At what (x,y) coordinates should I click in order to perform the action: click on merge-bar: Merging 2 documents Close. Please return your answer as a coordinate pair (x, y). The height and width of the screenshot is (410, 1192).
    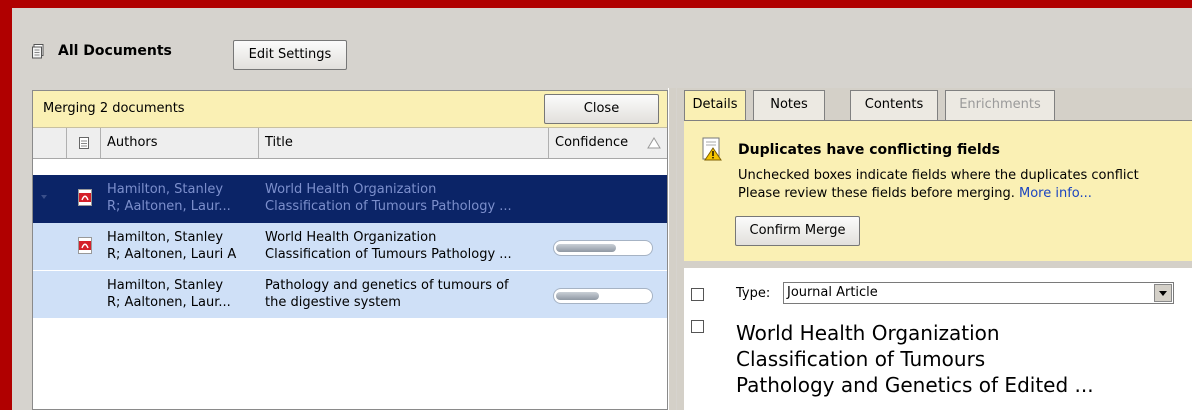
    Looking at the image, I should click on (350, 109).